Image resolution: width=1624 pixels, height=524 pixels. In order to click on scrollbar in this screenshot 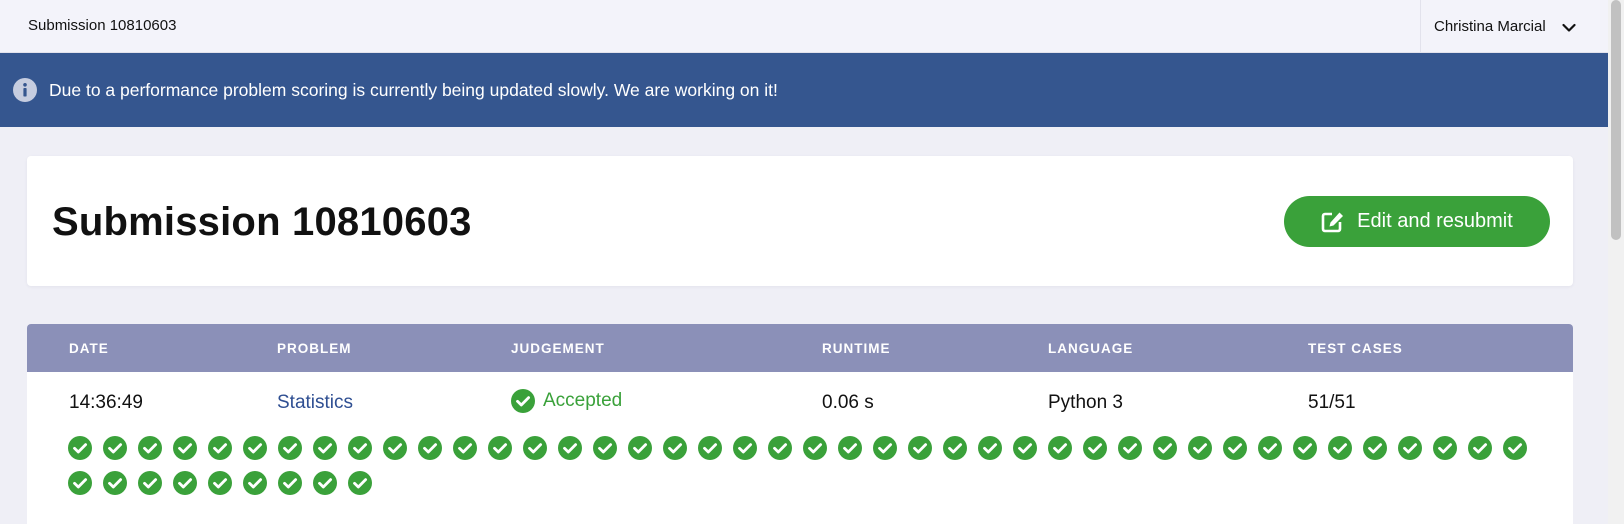, I will do `click(1616, 262)`.